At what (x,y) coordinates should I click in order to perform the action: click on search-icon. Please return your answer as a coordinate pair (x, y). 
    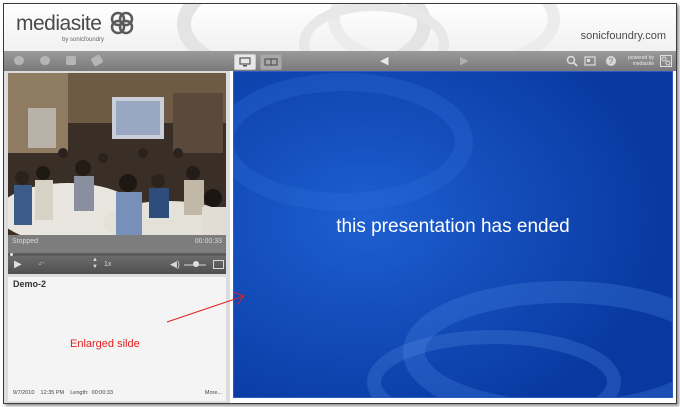
    Looking at the image, I should click on (572, 61).